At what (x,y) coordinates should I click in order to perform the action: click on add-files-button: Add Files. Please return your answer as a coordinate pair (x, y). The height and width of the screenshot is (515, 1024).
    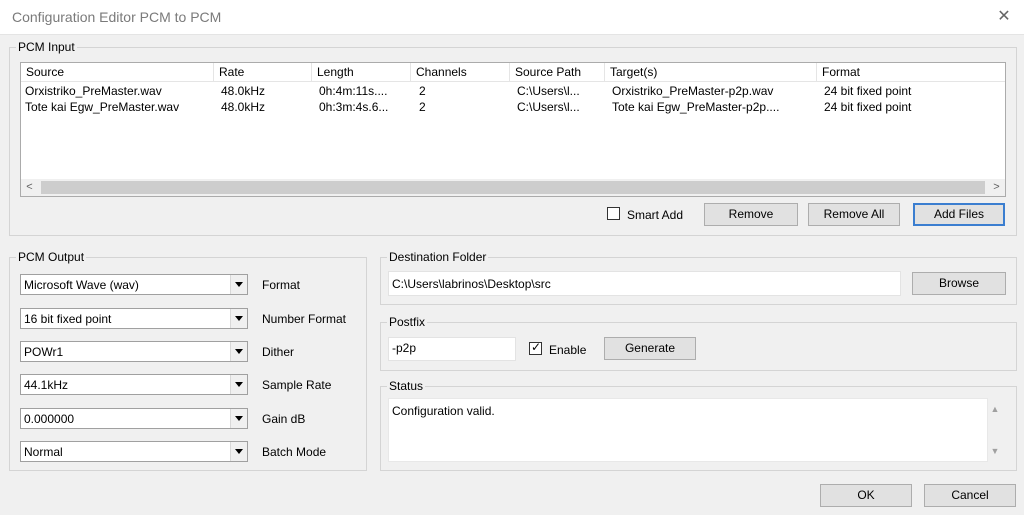
    Looking at the image, I should click on (959, 214).